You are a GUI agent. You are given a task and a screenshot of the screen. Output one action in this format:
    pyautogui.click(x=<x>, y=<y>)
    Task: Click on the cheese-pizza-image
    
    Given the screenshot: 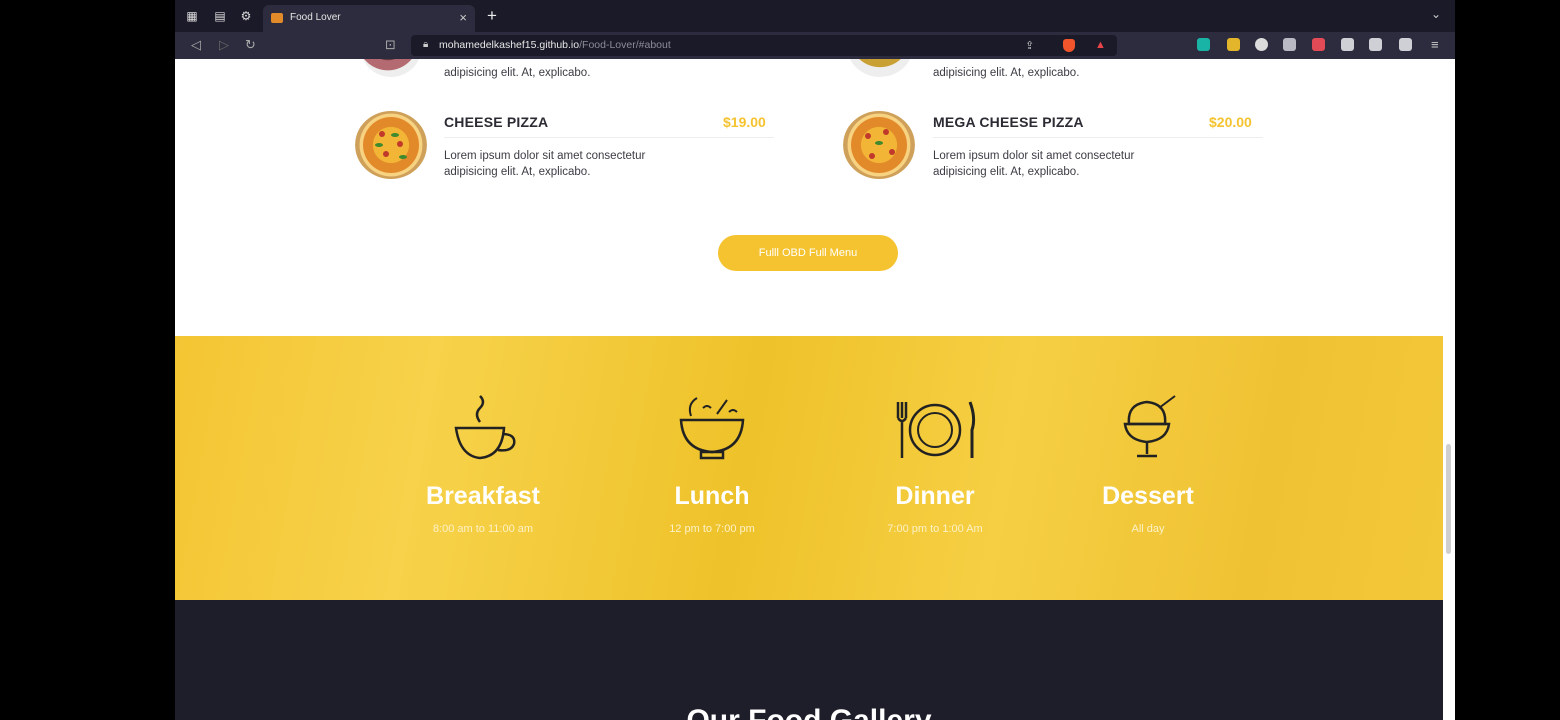 What is the action you would take?
    pyautogui.click(x=391, y=145)
    